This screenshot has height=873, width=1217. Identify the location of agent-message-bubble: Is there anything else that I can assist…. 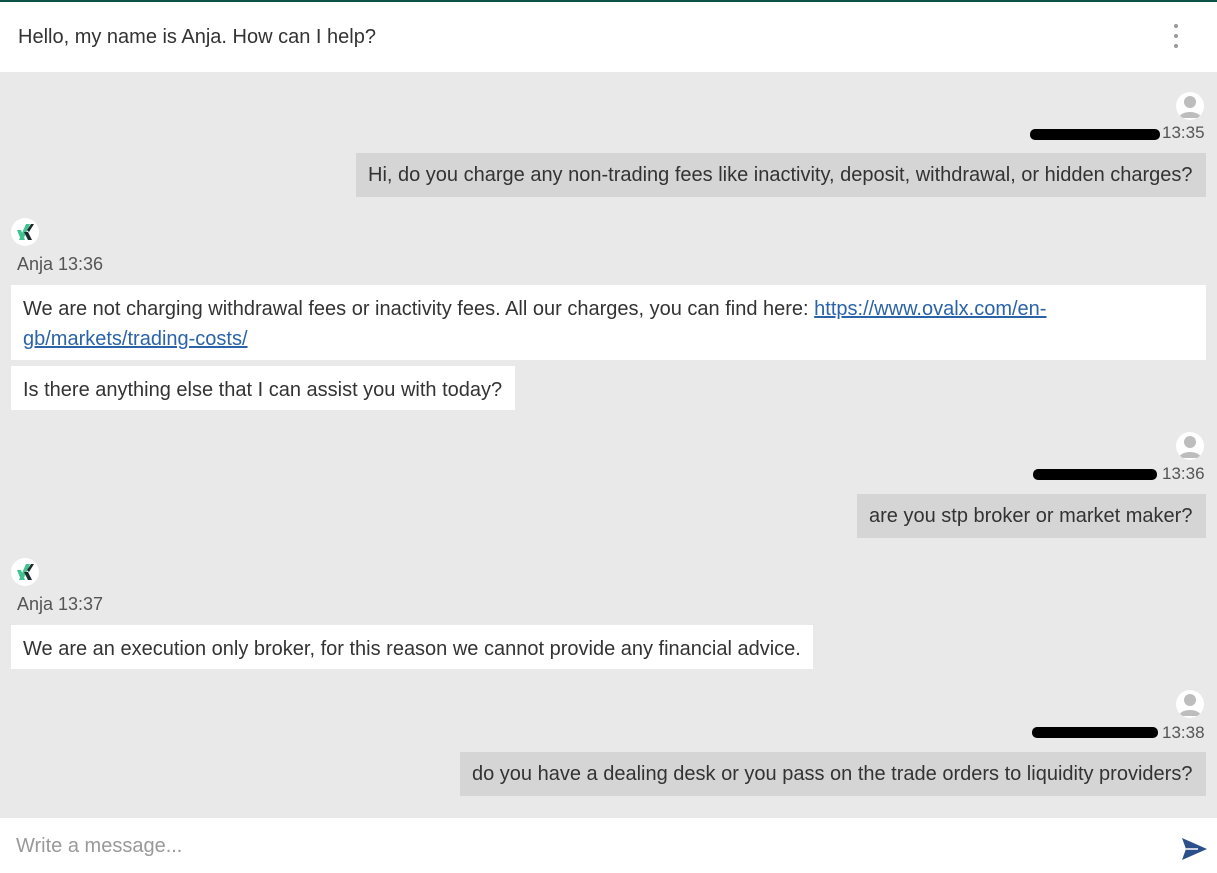
(263, 388).